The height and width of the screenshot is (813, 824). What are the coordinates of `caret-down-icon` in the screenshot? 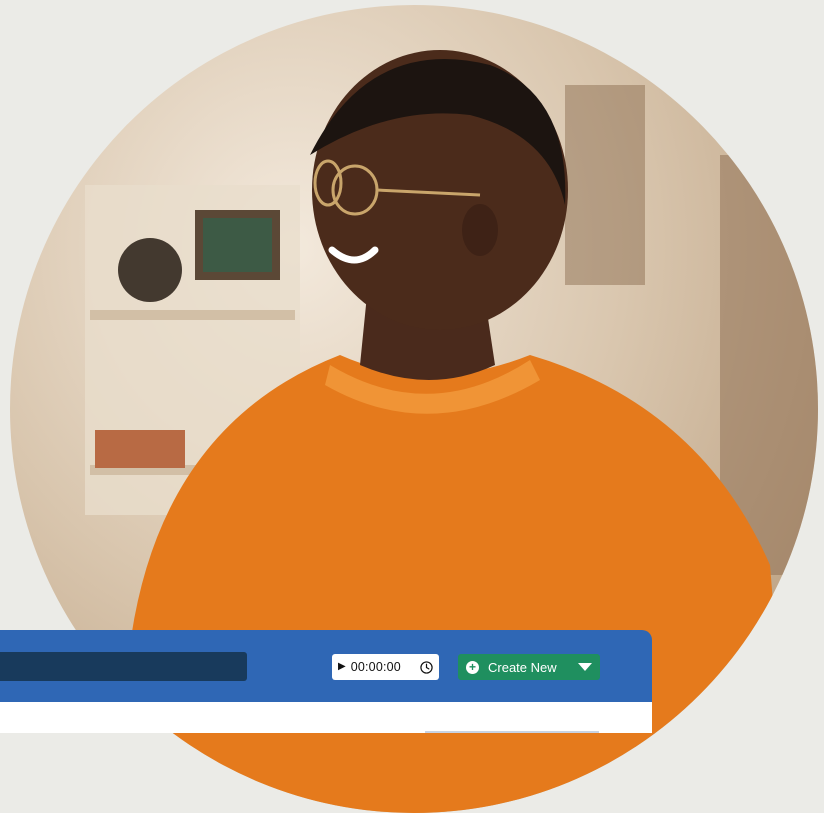 It's located at (585, 667).